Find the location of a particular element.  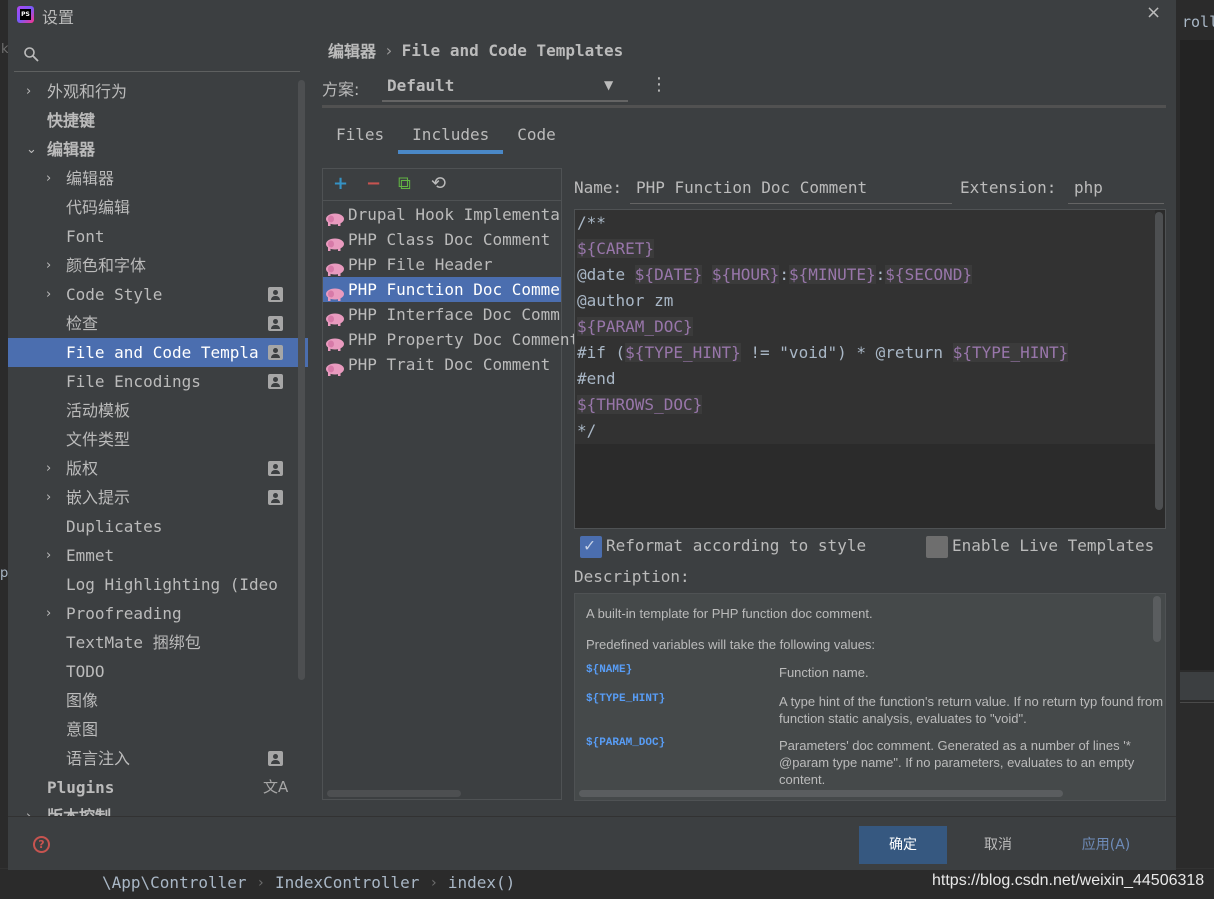

reformat-checkbox: Reformat according to style is located at coordinates (740, 547).